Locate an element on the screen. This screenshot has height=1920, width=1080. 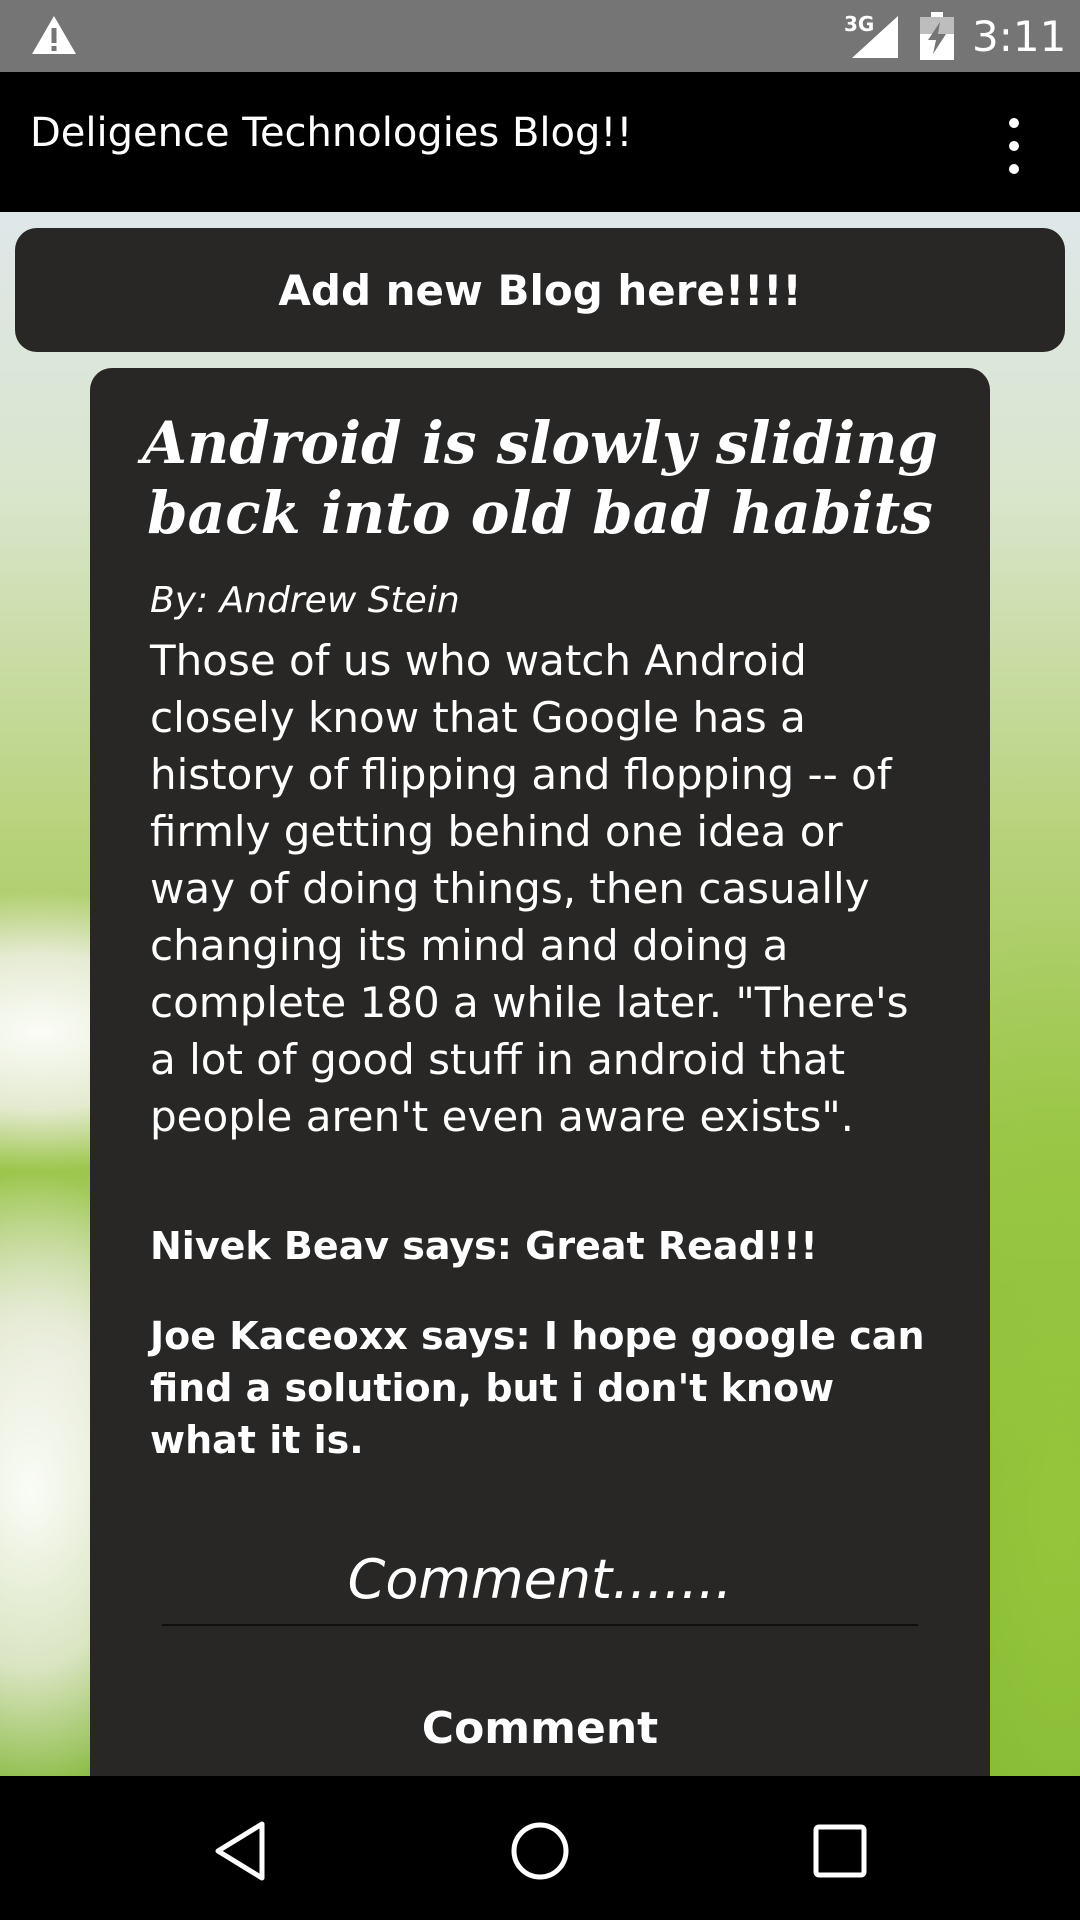
back-icon is located at coordinates (241, 1851).